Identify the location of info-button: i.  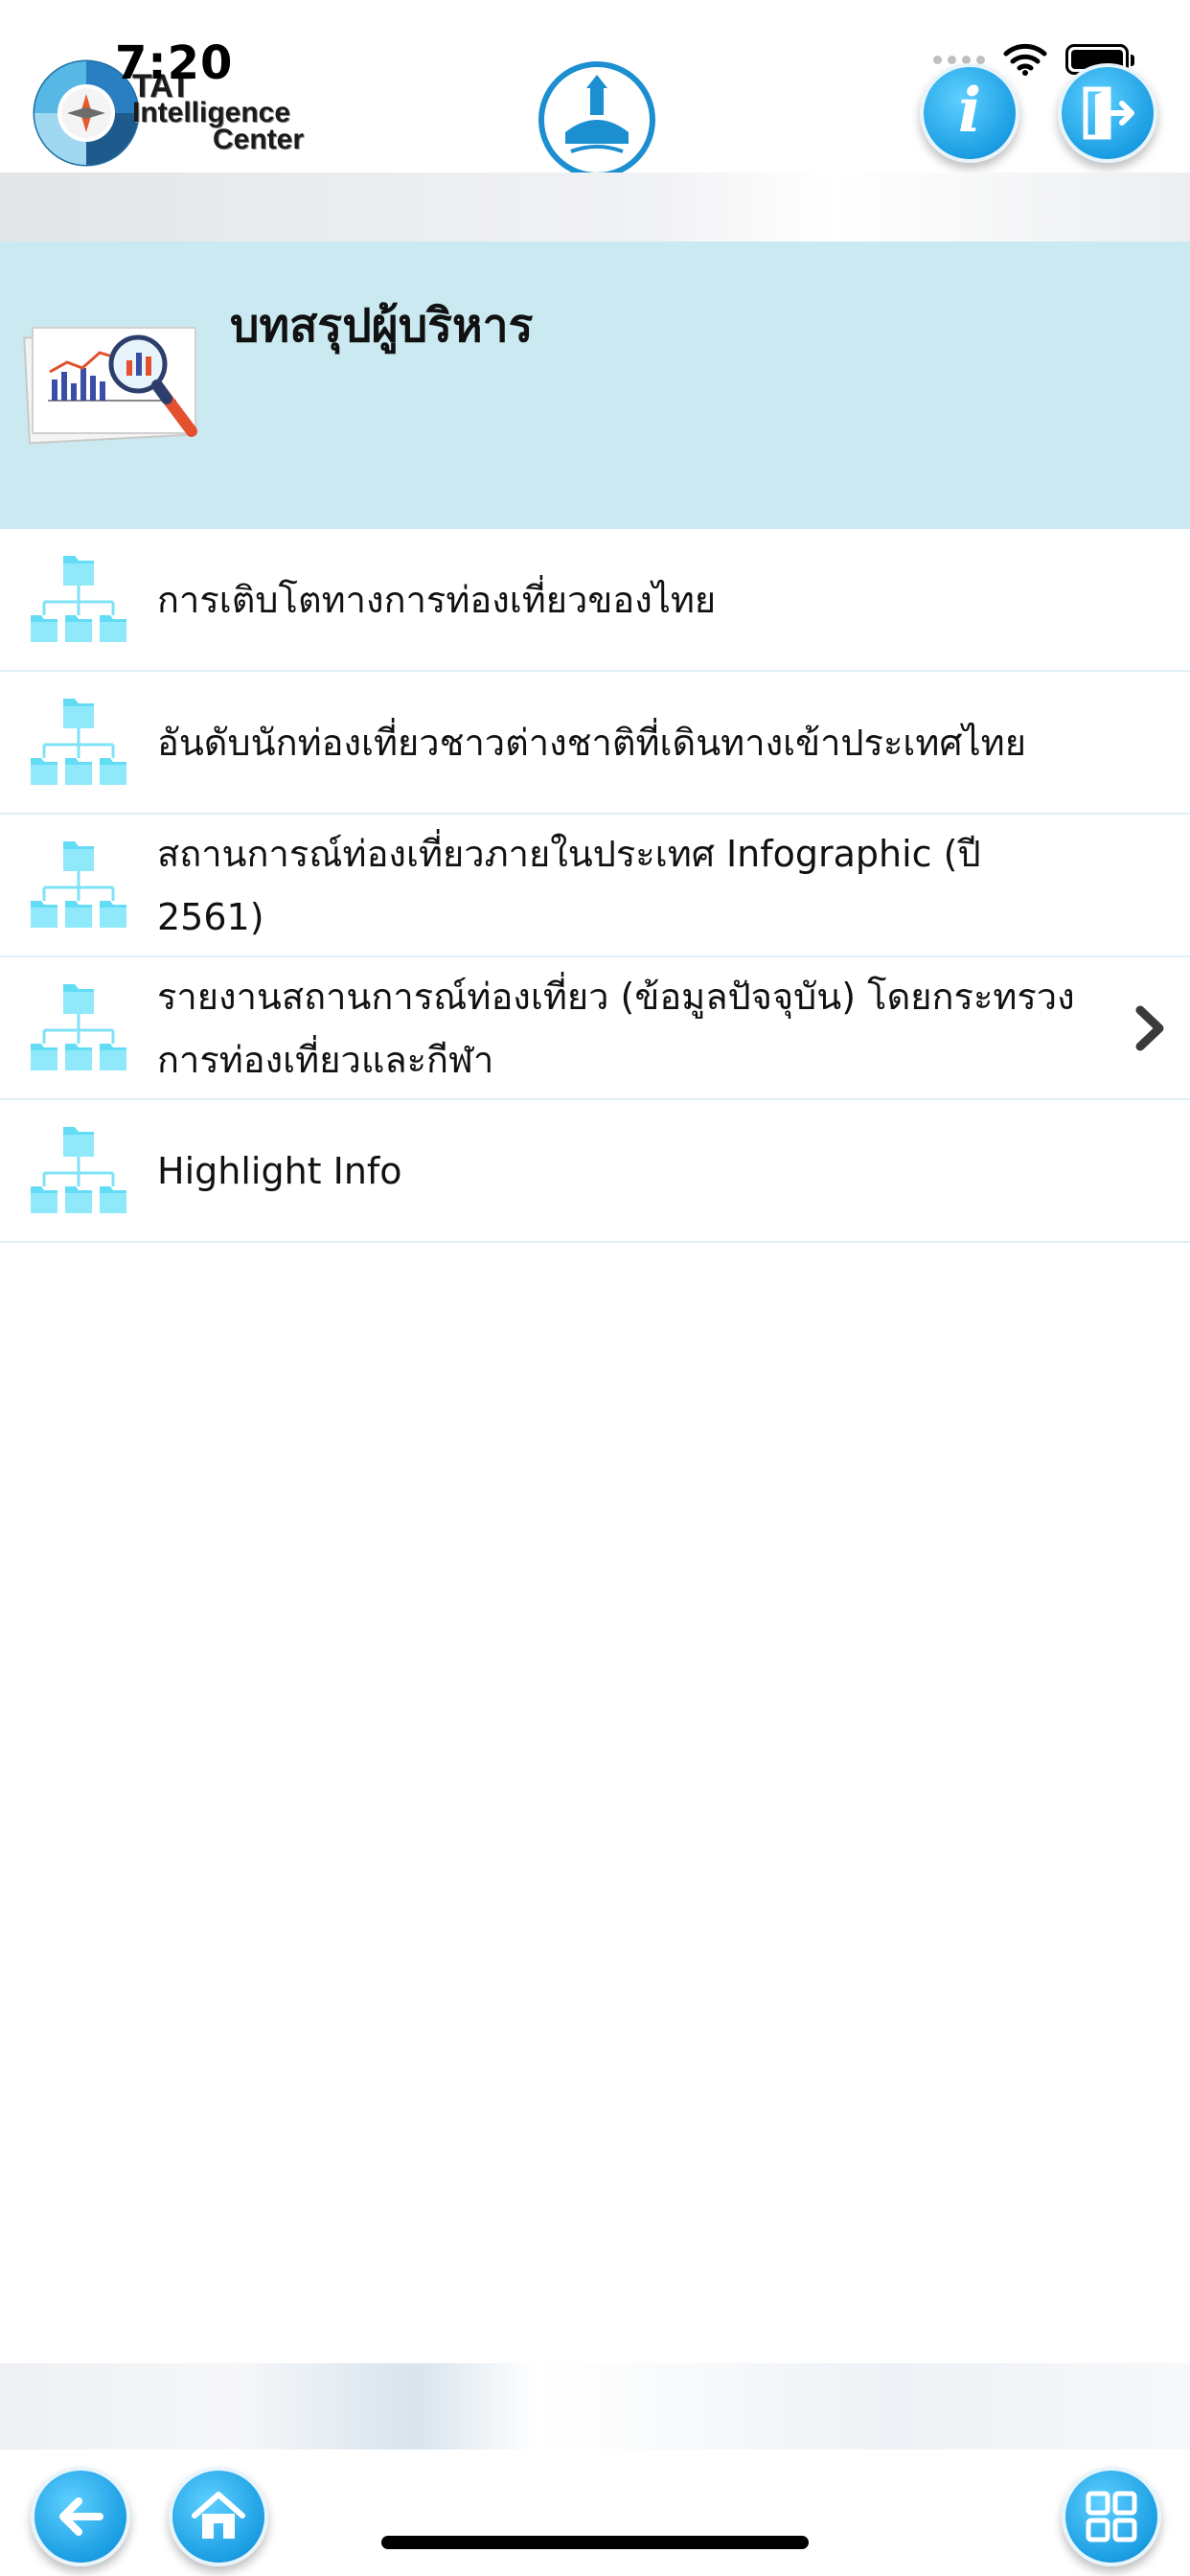
(969, 113).